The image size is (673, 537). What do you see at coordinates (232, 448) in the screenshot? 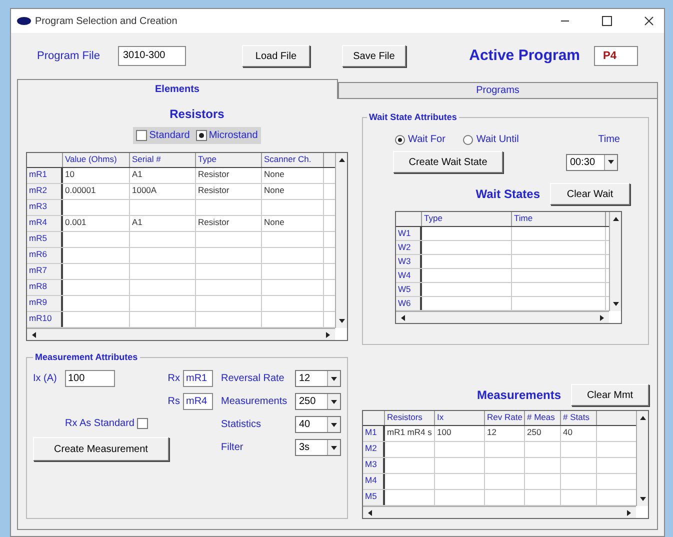
I see `select-label: Filter` at bounding box center [232, 448].